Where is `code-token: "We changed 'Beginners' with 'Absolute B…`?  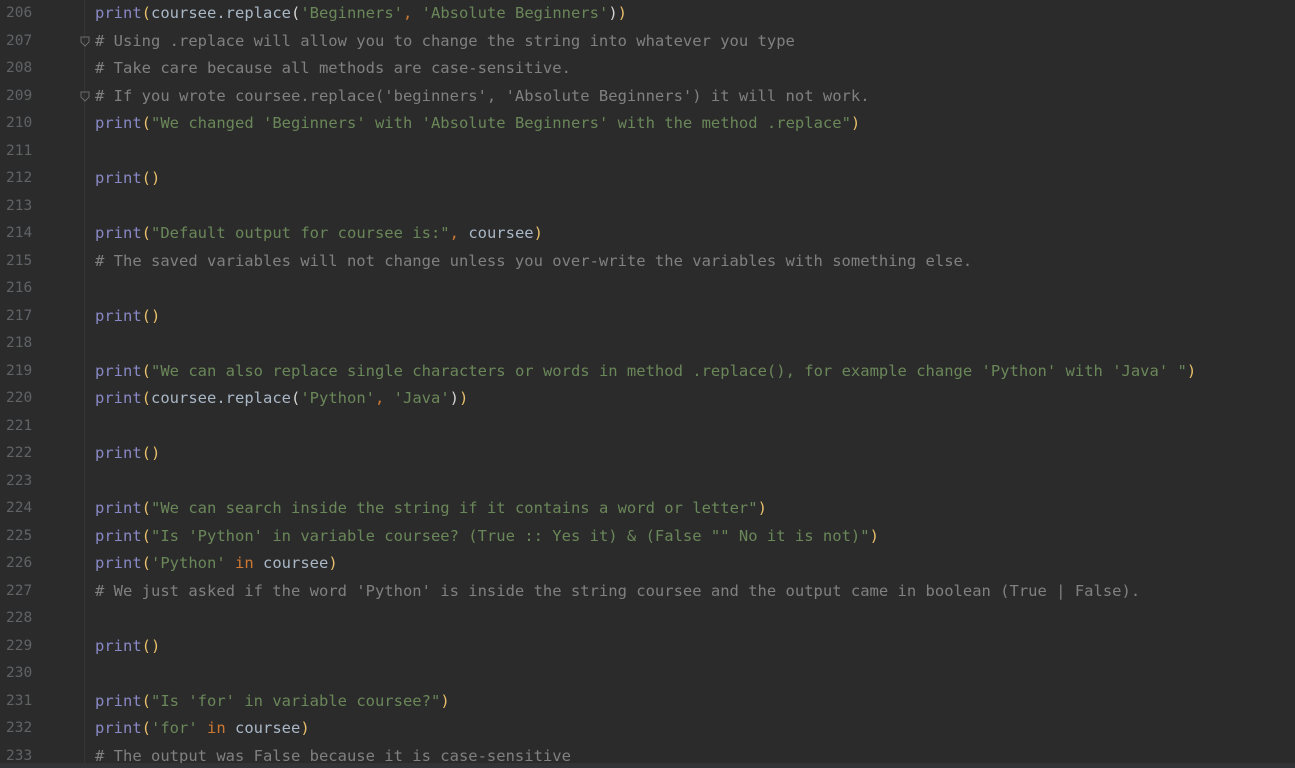
code-token: "We changed 'Beginners' with 'Absolute B… is located at coordinates (501, 123).